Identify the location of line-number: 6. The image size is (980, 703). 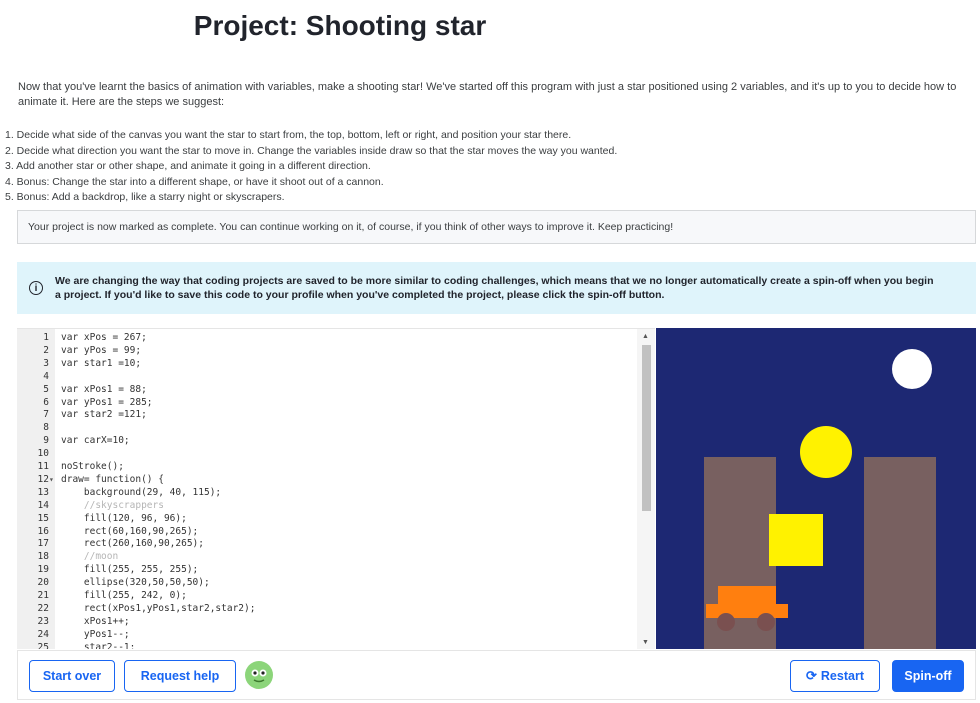
(46, 402).